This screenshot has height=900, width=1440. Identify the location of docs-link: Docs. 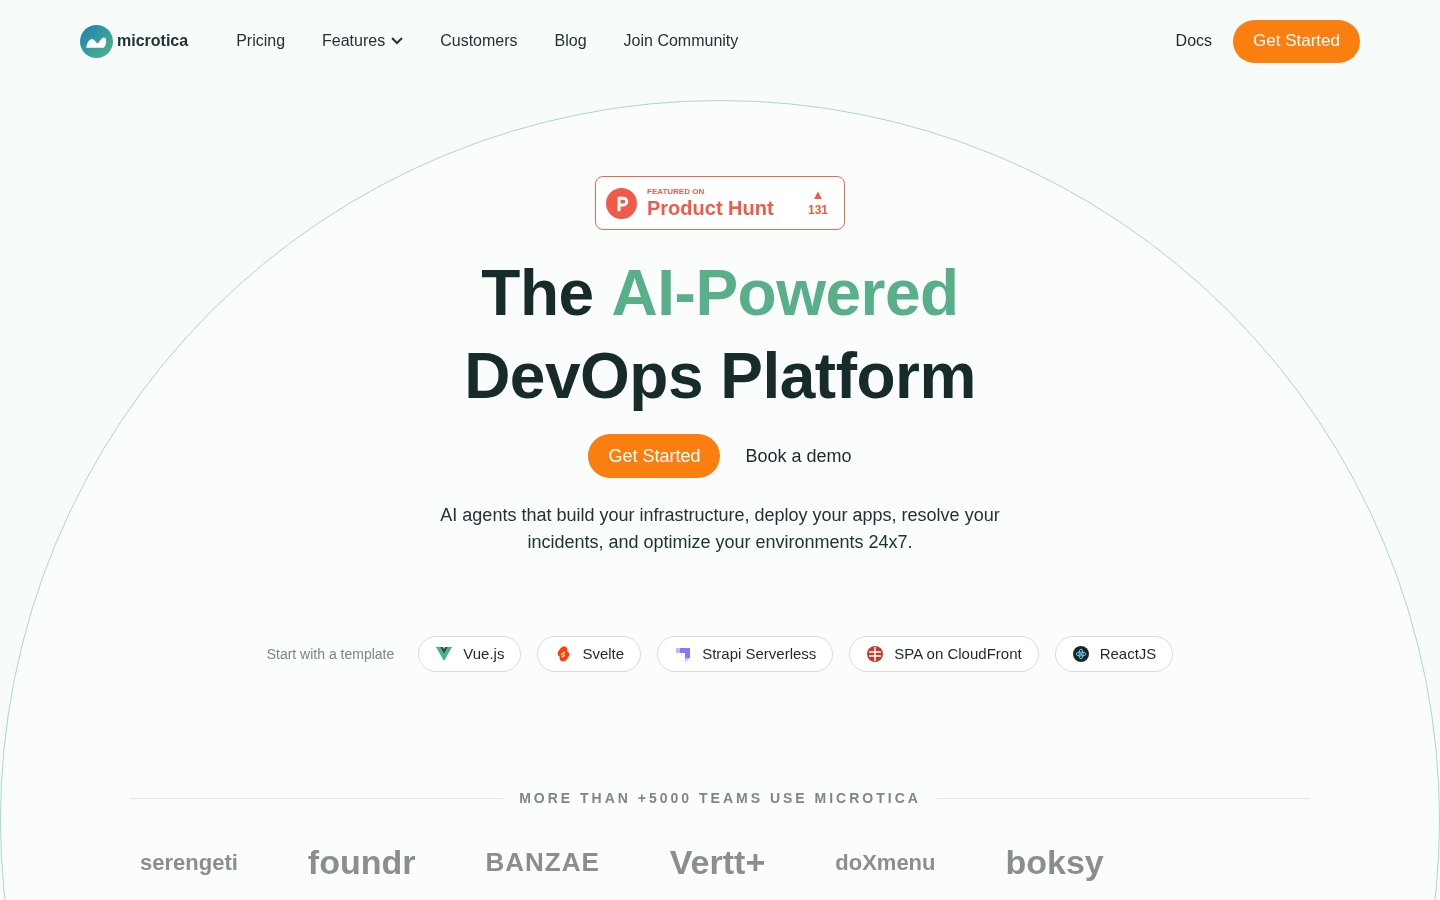
(1194, 41).